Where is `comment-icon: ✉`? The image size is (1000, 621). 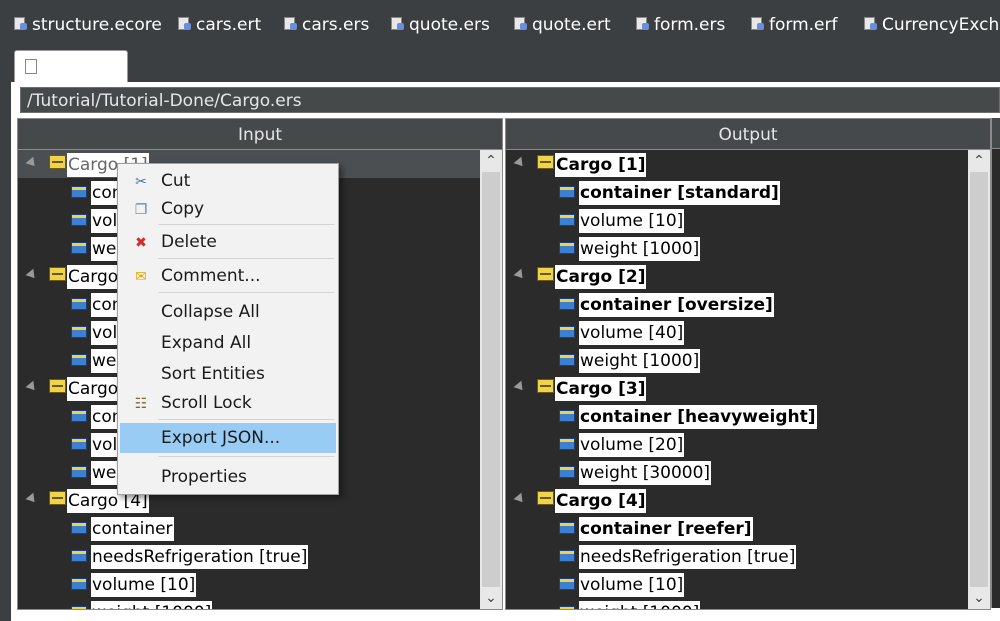
comment-icon: ✉ is located at coordinates (141, 277).